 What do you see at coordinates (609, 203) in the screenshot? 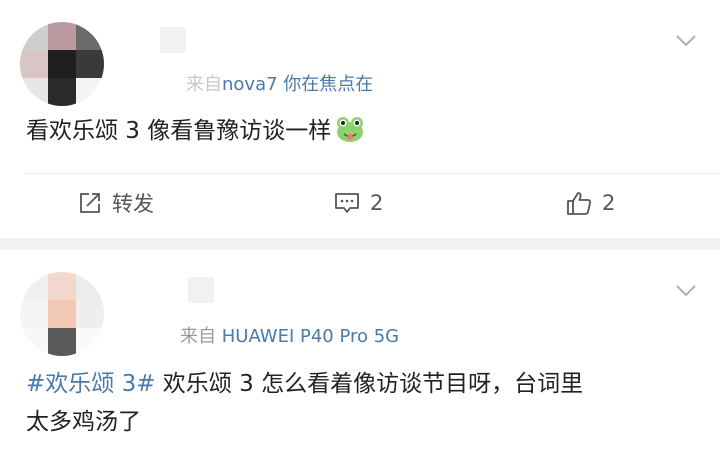
I see `like-count: 2` at bounding box center [609, 203].